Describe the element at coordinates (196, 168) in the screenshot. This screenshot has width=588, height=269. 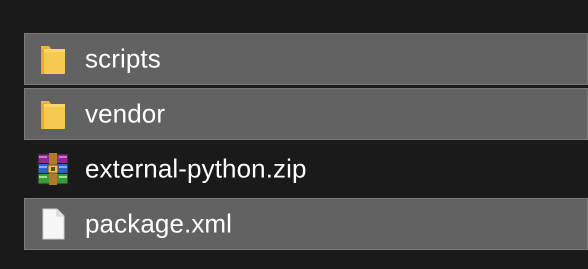
I see `file-name: external-python.zip` at that location.